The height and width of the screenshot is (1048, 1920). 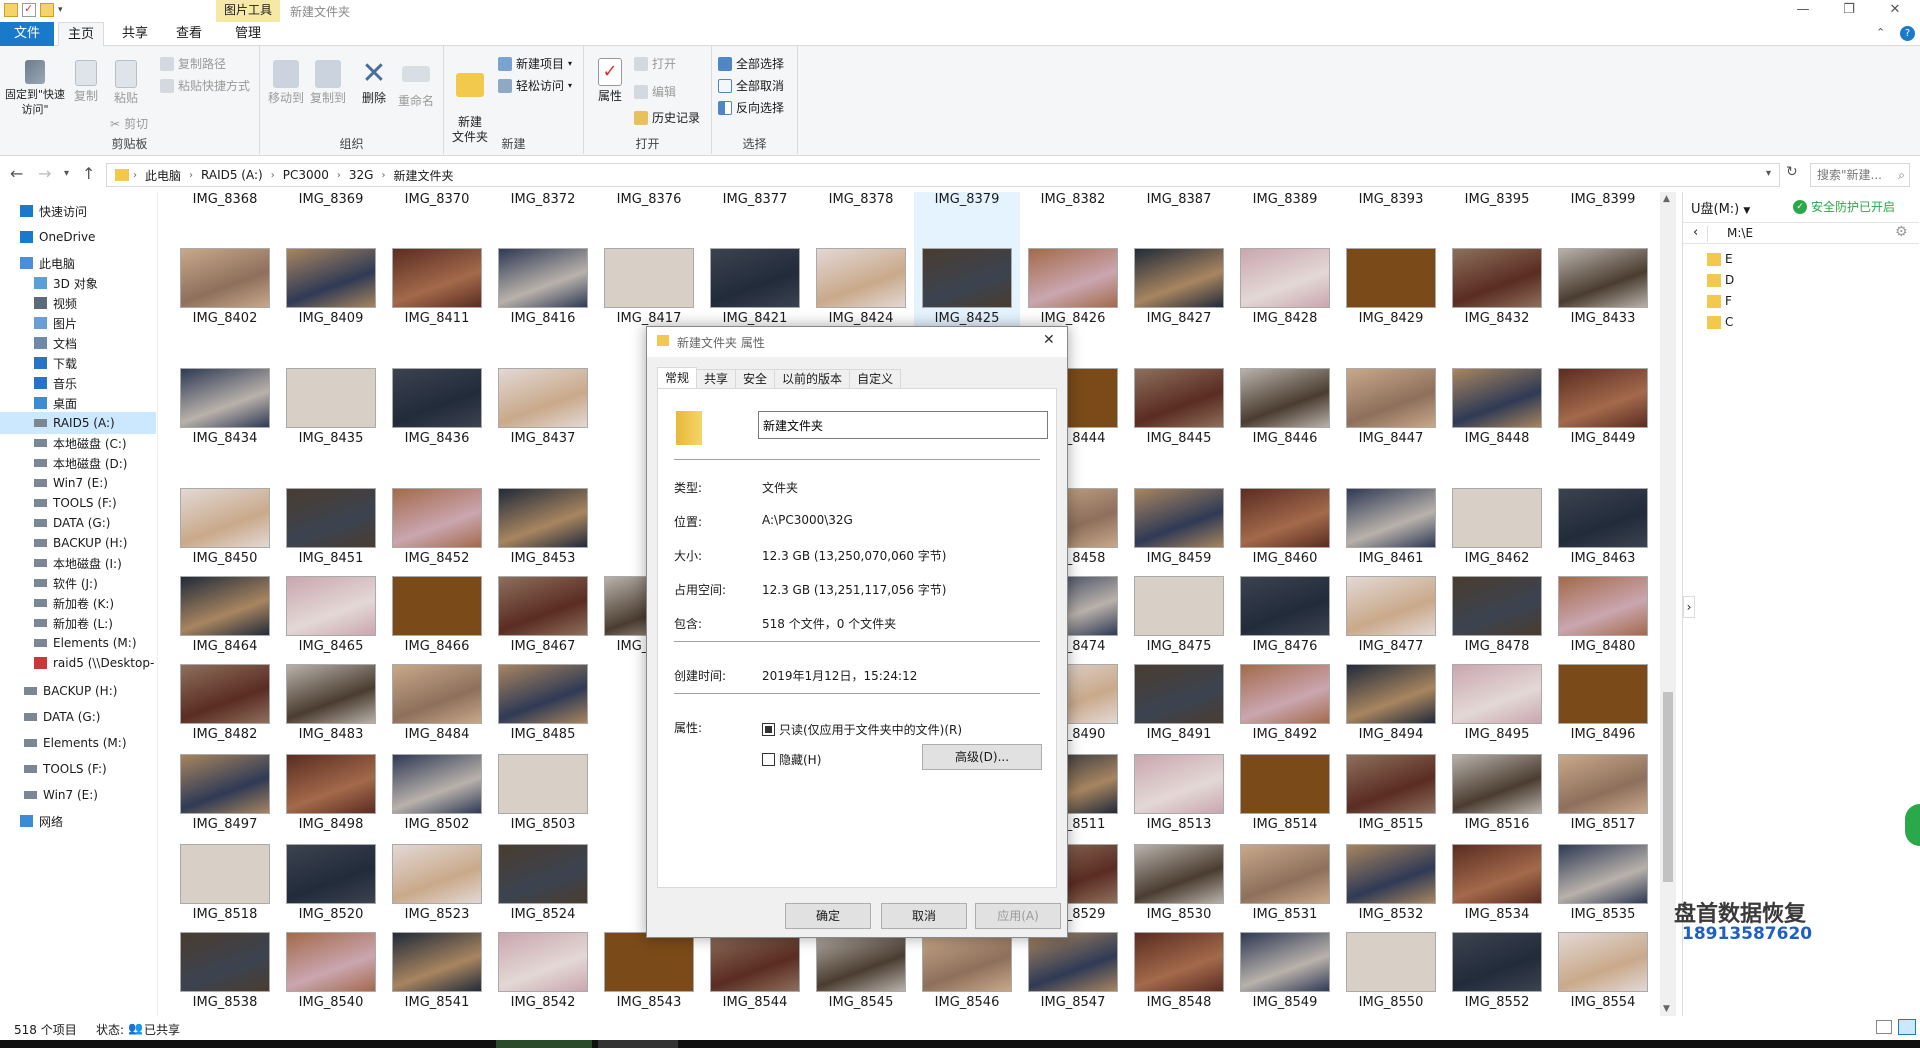 What do you see at coordinates (78, 403) in the screenshot?
I see `sidebar-item-9: 桌面` at bounding box center [78, 403].